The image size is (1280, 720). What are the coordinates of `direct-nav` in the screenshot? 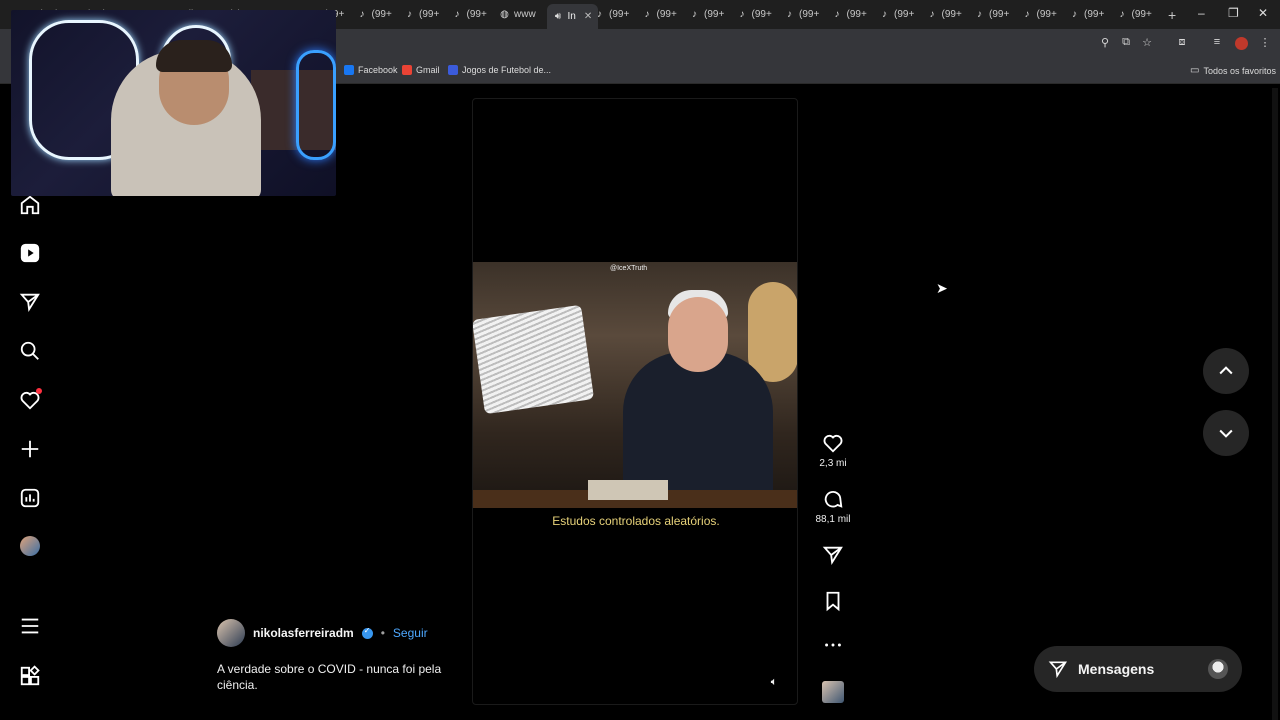 It's located at (30, 302).